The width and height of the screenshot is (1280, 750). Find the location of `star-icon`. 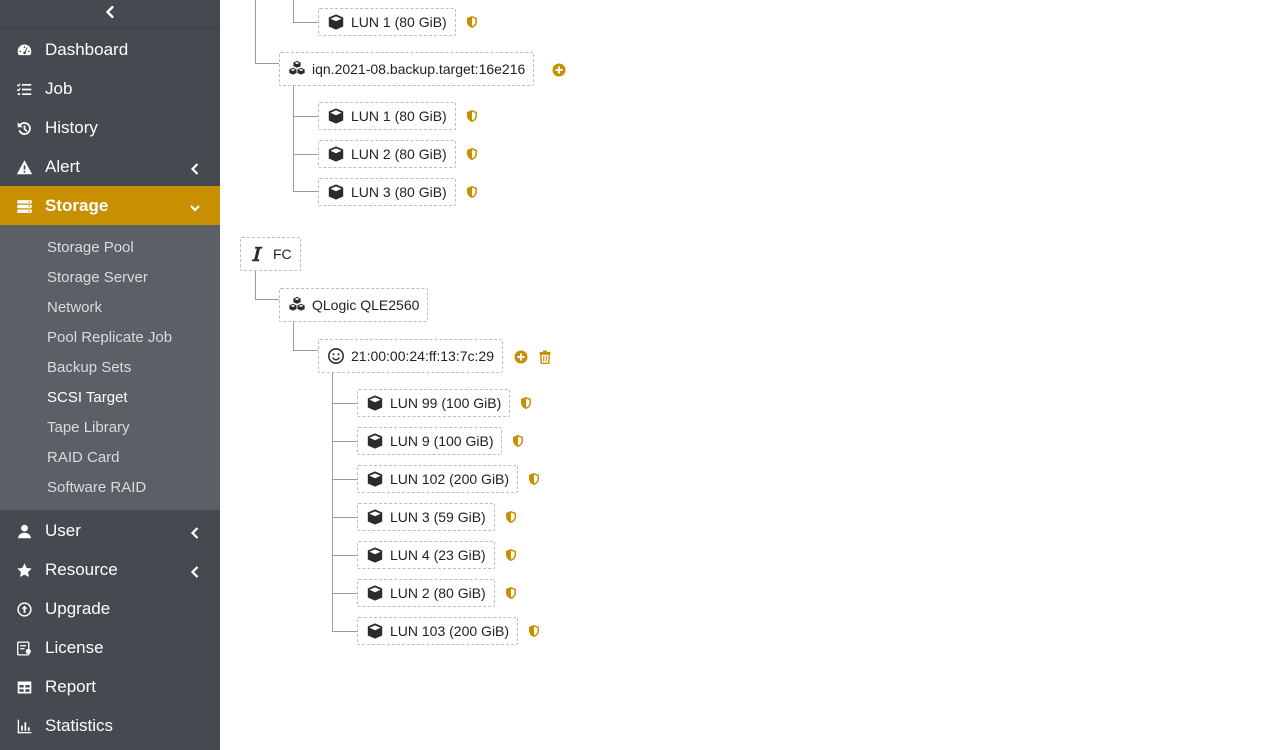

star-icon is located at coordinates (24, 570).